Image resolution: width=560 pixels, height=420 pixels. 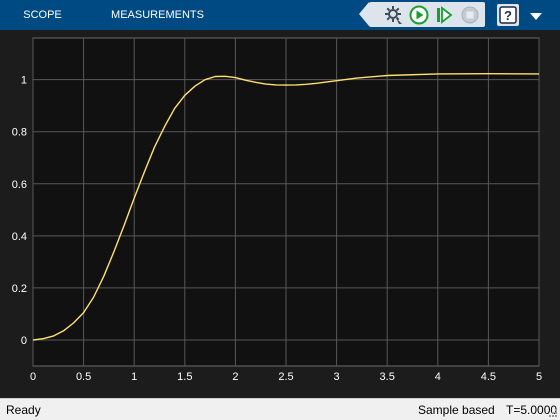 I want to click on tab-scope: SCOPE, so click(x=42, y=15).